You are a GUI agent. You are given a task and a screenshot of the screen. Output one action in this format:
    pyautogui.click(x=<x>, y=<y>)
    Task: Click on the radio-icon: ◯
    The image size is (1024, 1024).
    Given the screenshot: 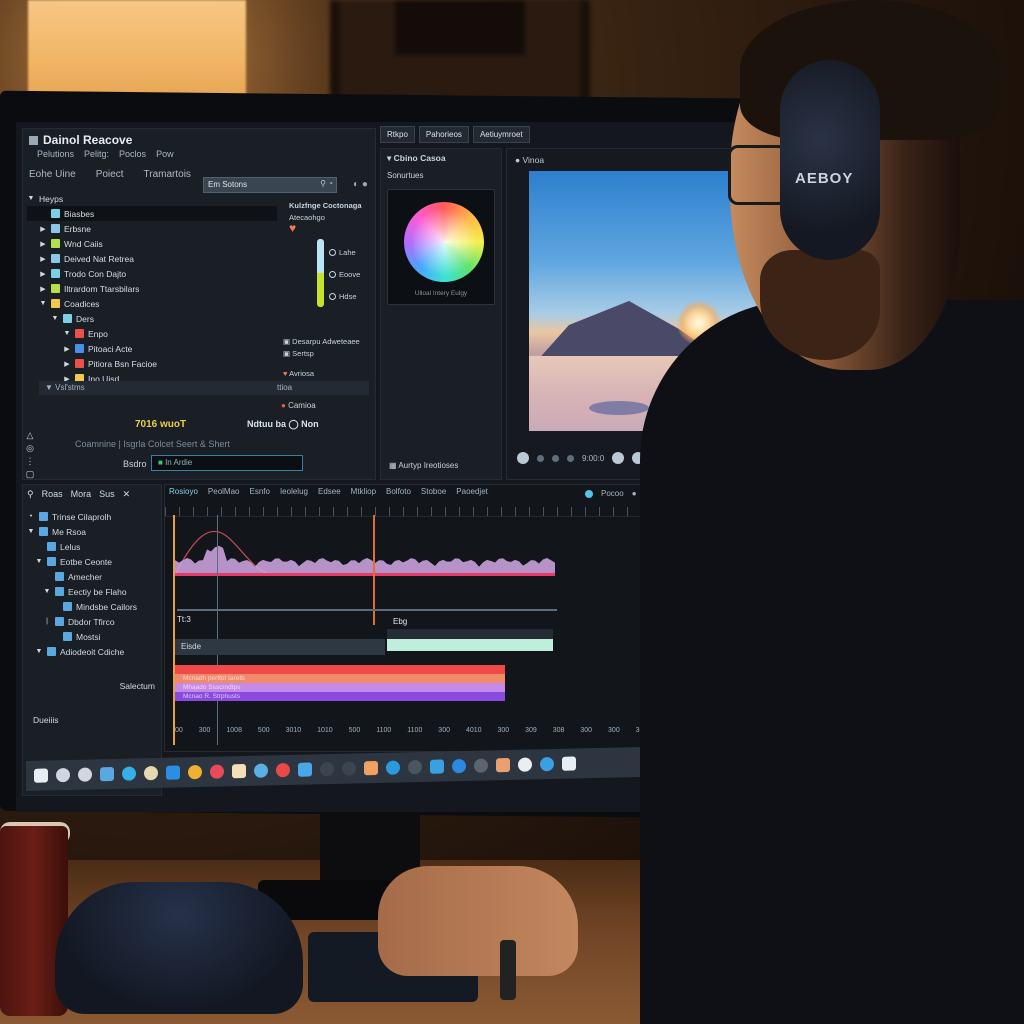 What is the action you would take?
    pyautogui.click(x=294, y=424)
    